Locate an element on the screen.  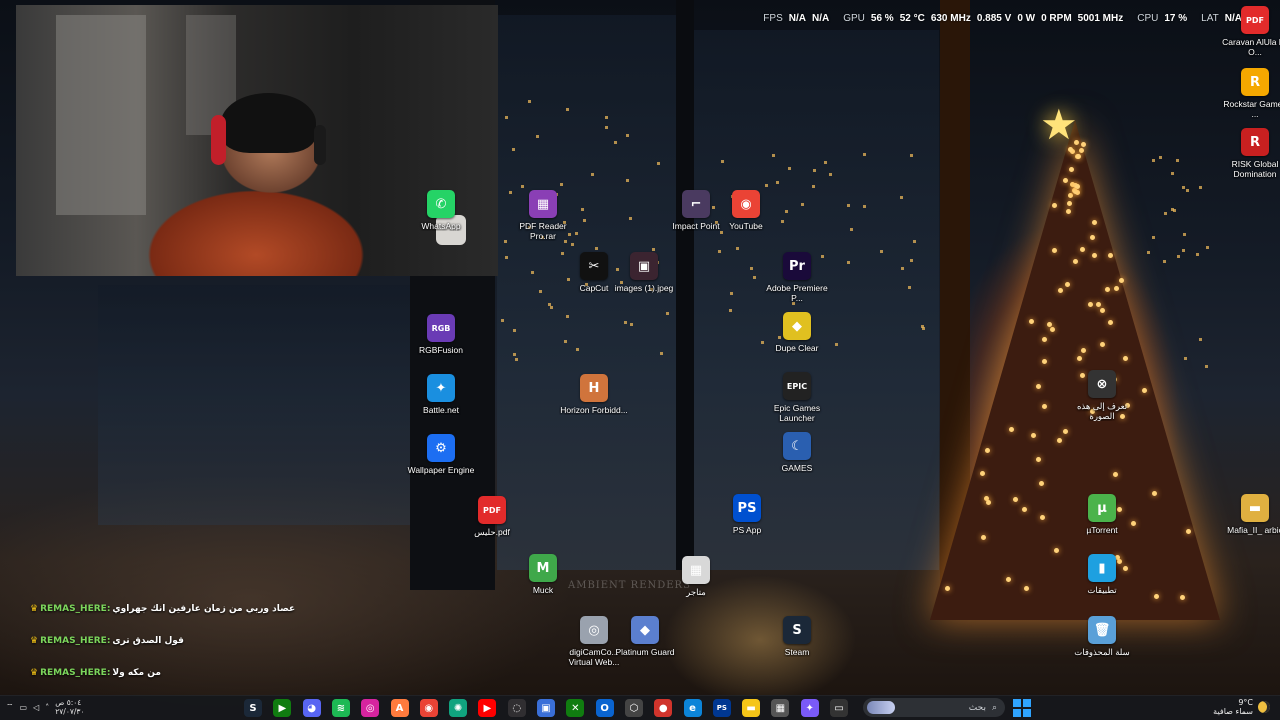
taskbar-arc-icon: A is located at coordinates (399, 708).